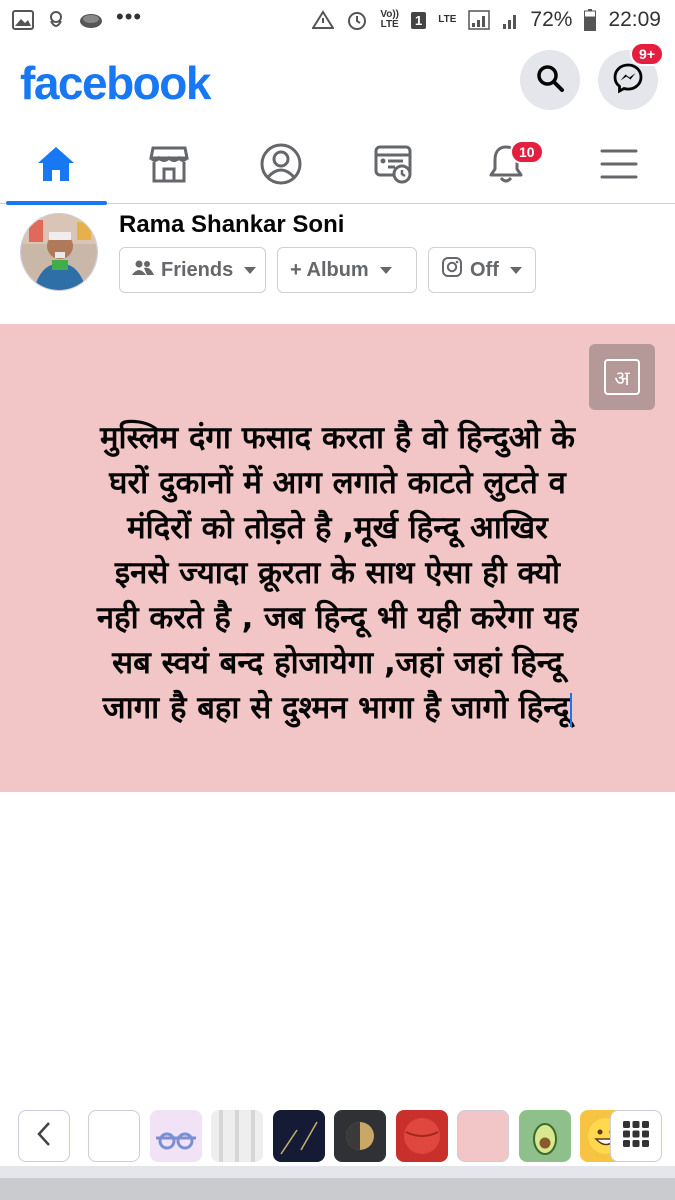 The width and height of the screenshot is (675, 1200). Describe the element at coordinates (115, 83) in the screenshot. I see `facebook-logo: facebook` at that location.